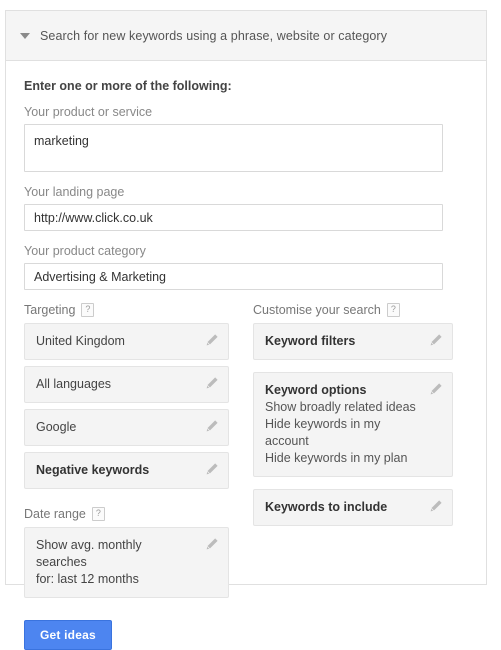 This screenshot has height=650, width=501. What do you see at coordinates (56, 427) in the screenshot?
I see `targeting-card-network-label: Google` at bounding box center [56, 427].